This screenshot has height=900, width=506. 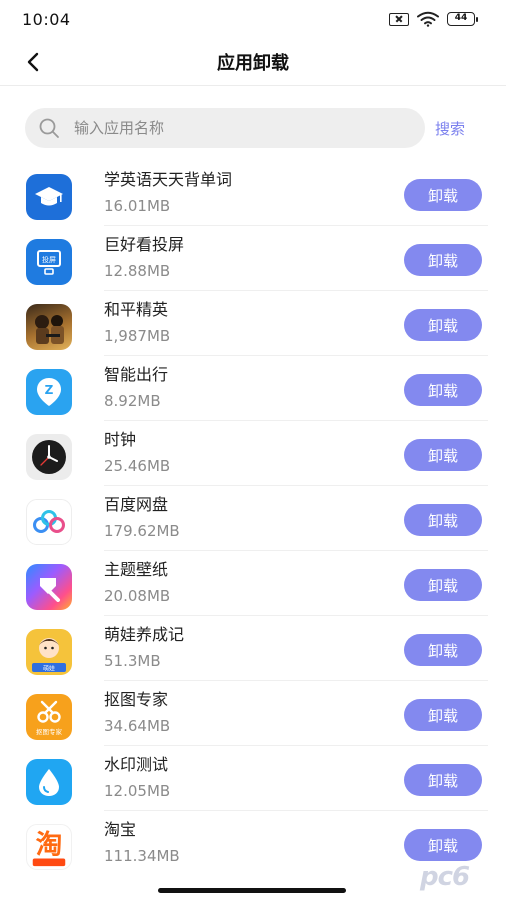 I want to click on icon-label: 淘, so click(x=49, y=845).